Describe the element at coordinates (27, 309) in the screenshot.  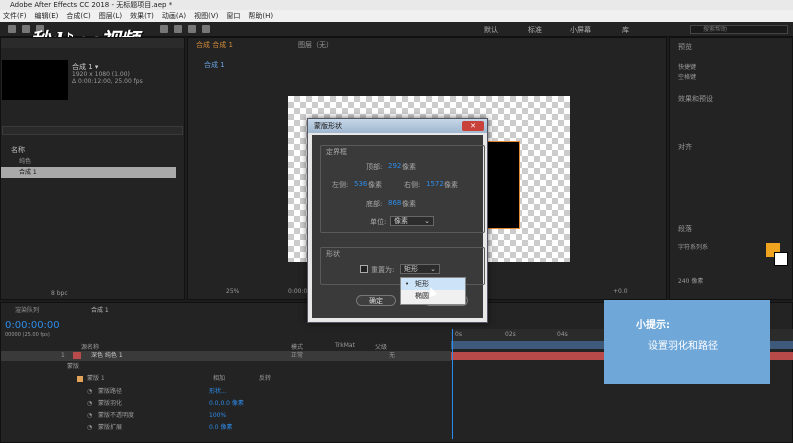
I see `tab-render-queue: 渲染队列` at that location.